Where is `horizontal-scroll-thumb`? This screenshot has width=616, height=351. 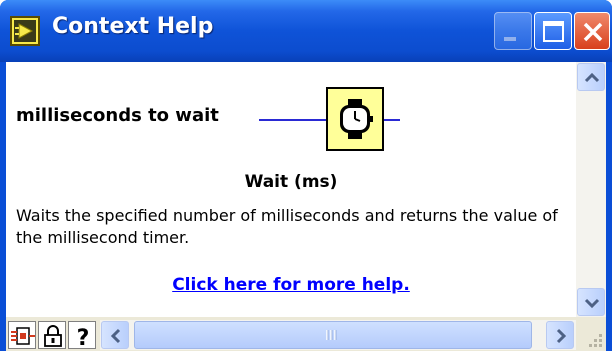
horizontal-scroll-thumb is located at coordinates (333, 335).